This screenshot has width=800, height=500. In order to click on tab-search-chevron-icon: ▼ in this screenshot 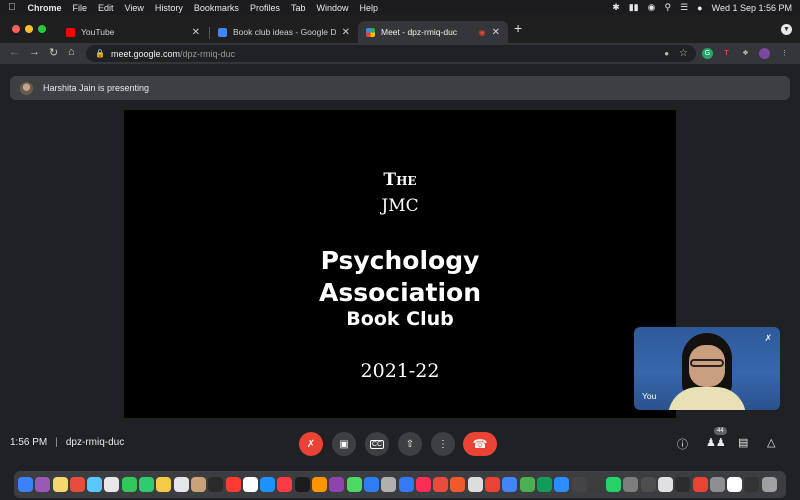, I will do `click(786, 29)`.